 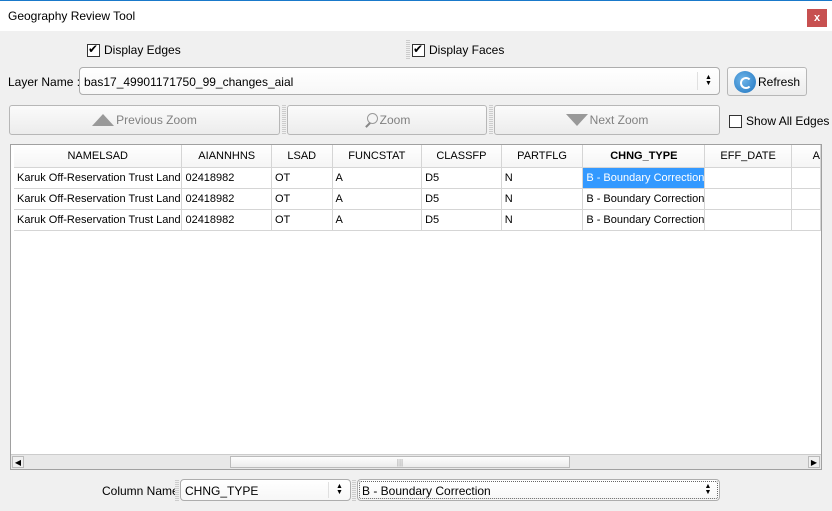 What do you see at coordinates (144, 491) in the screenshot?
I see `column-name-label: Column Name :` at bounding box center [144, 491].